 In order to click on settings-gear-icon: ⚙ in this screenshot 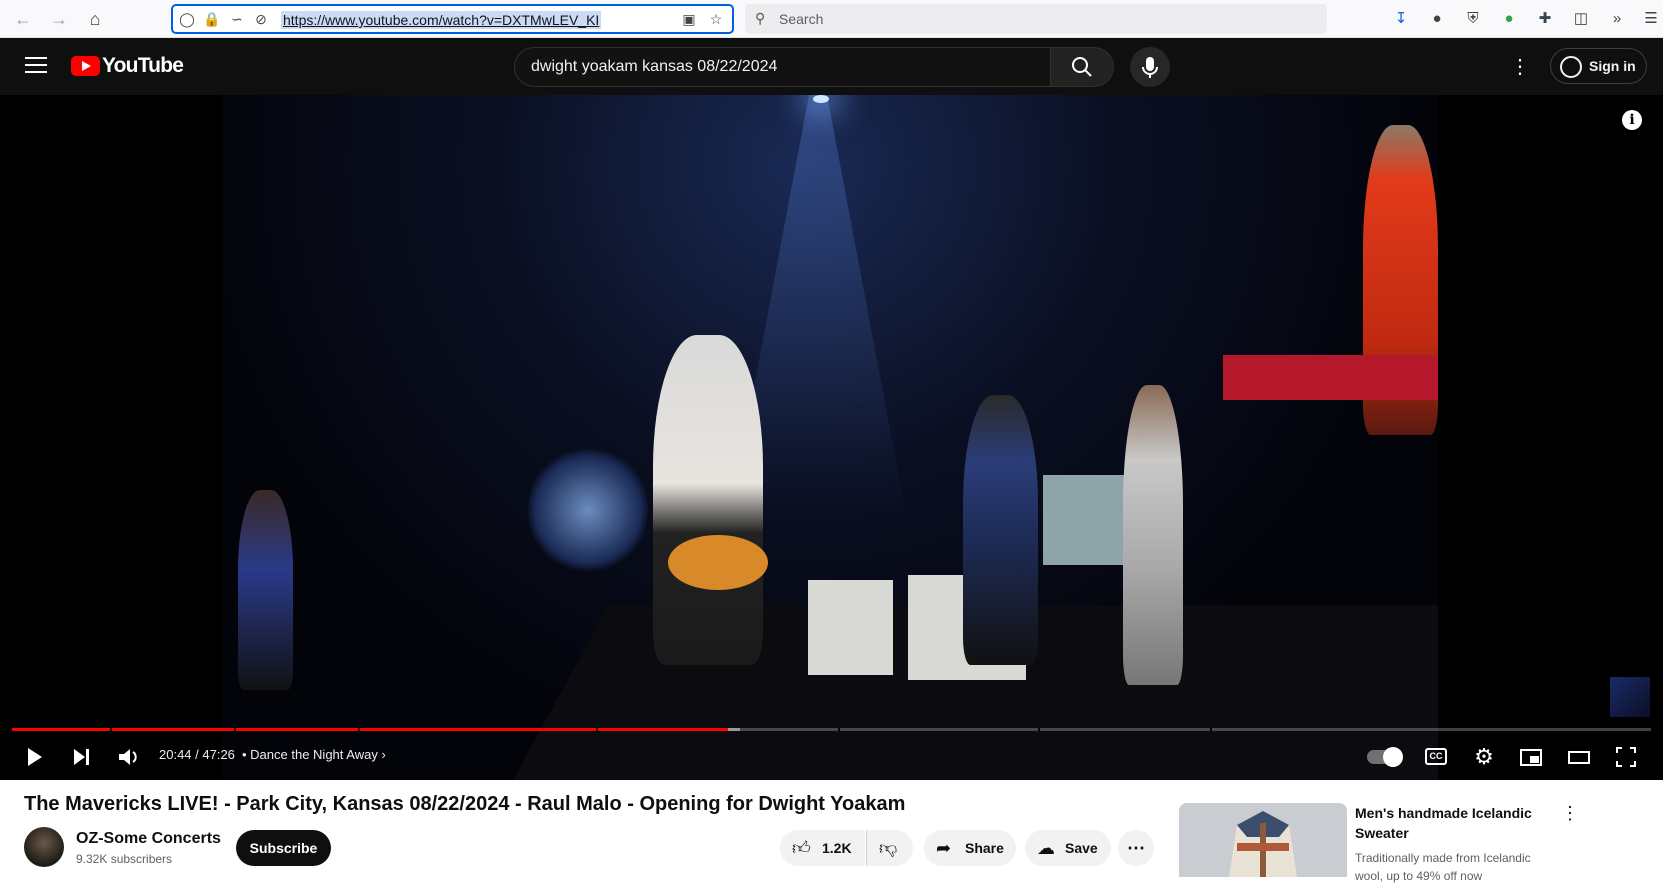, I will do `click(1484, 757)`.